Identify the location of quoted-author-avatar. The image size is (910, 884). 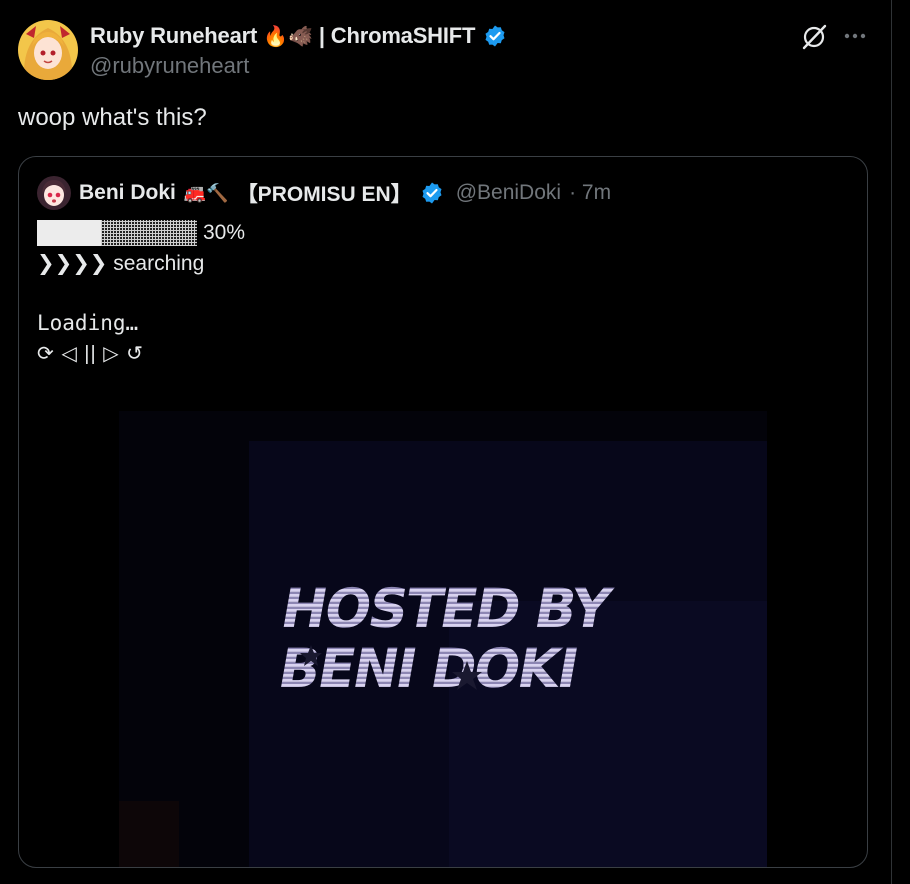
(54, 193).